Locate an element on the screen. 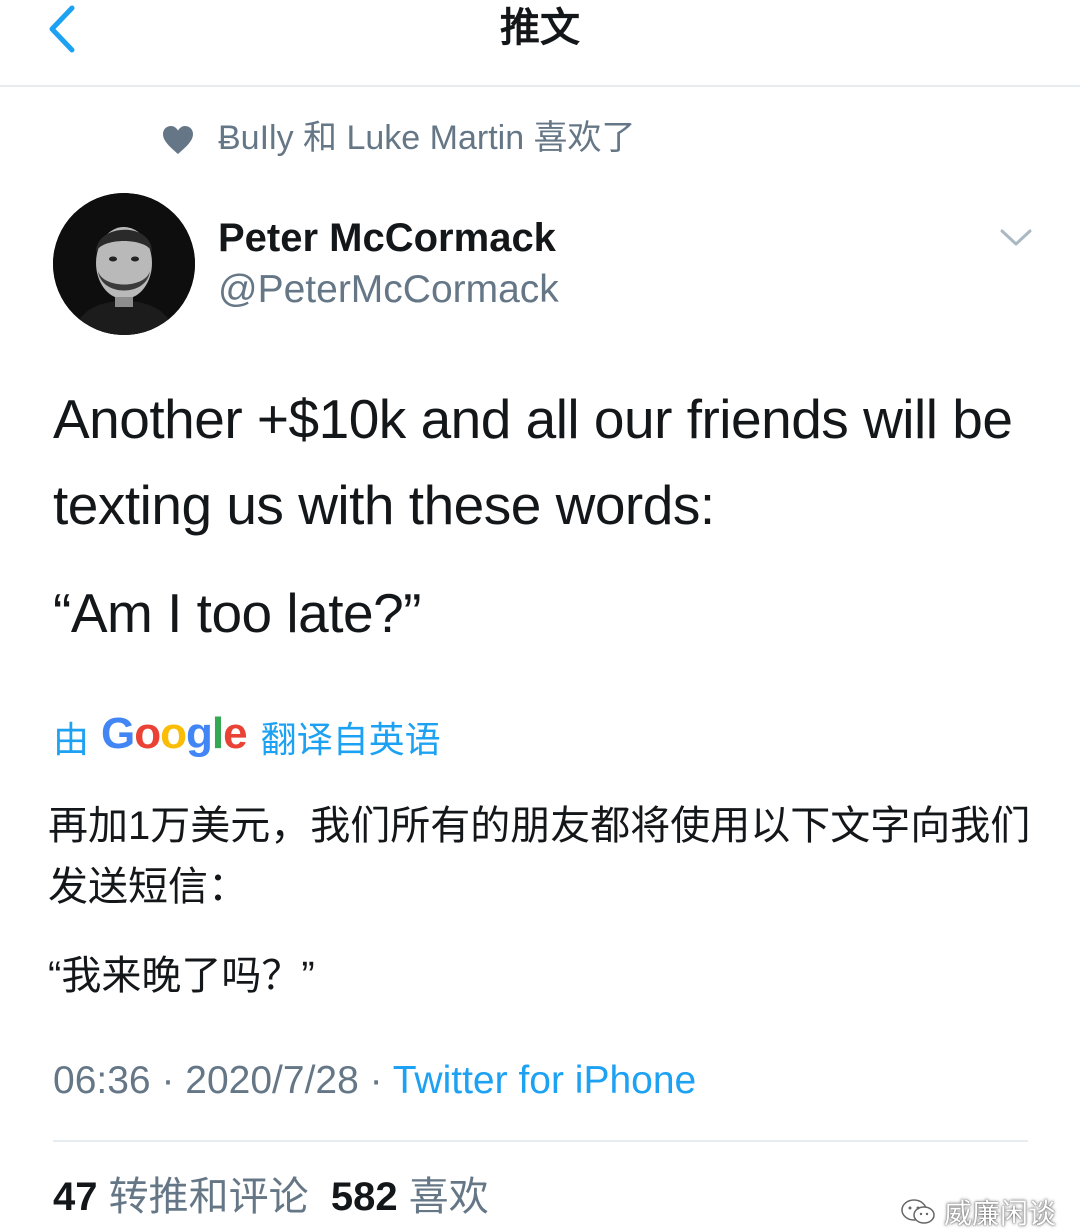 This screenshot has width=1080, height=1232. google-logo-letter: e is located at coordinates (235, 733).